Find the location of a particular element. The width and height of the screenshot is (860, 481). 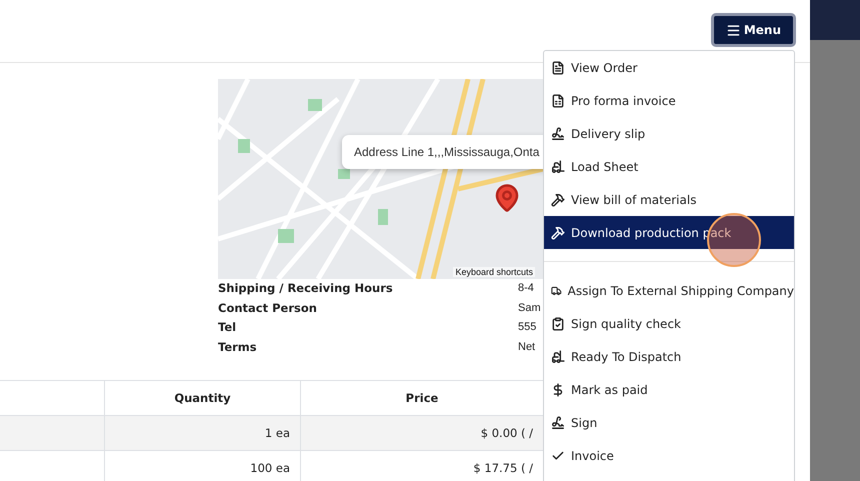

detail-label: Terms is located at coordinates (238, 347).